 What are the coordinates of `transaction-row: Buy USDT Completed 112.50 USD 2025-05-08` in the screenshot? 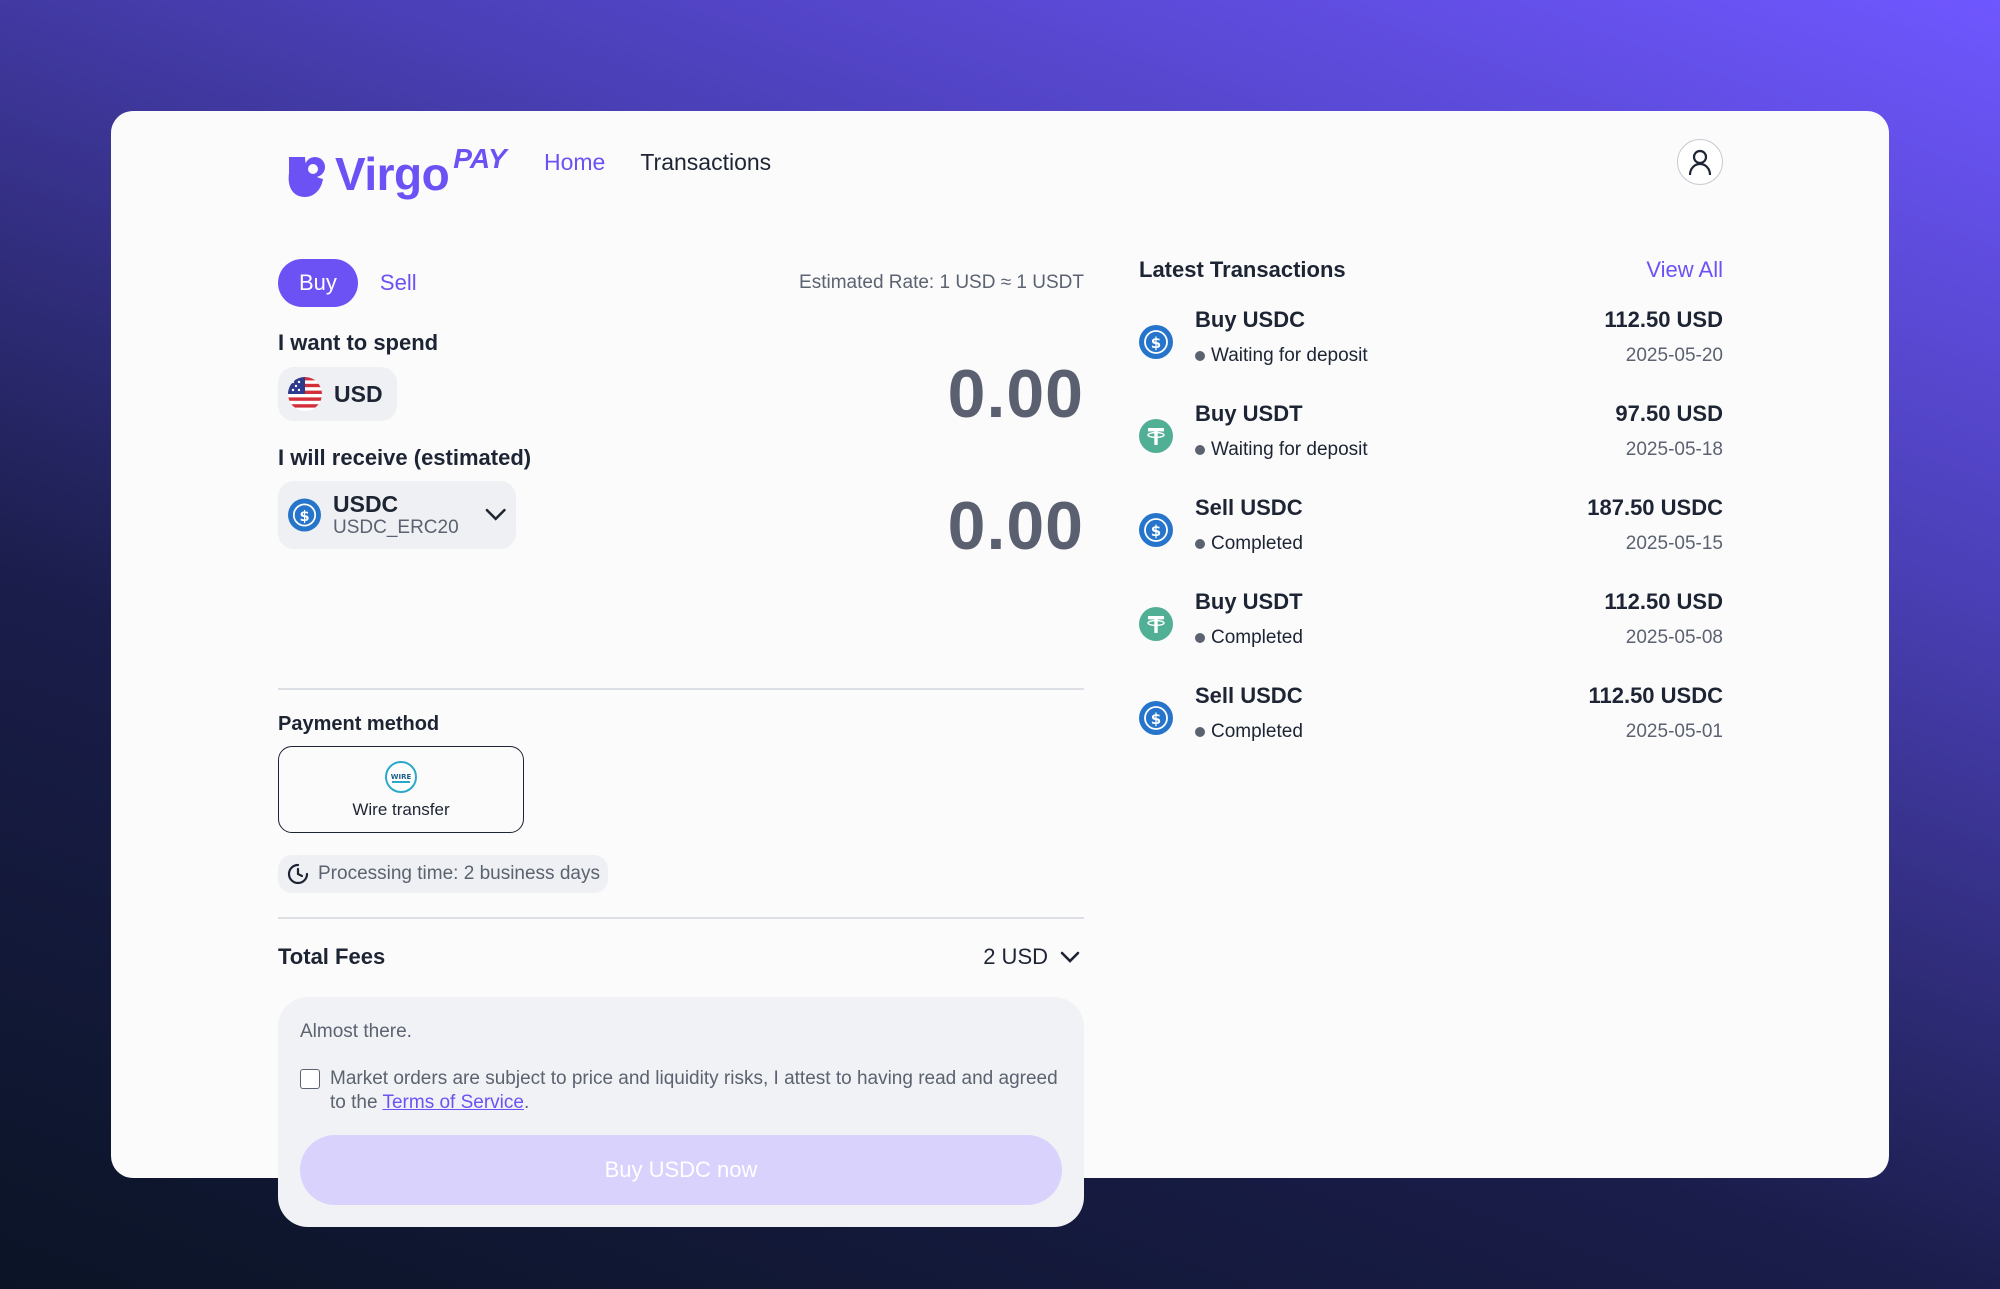 It's located at (1431, 624).